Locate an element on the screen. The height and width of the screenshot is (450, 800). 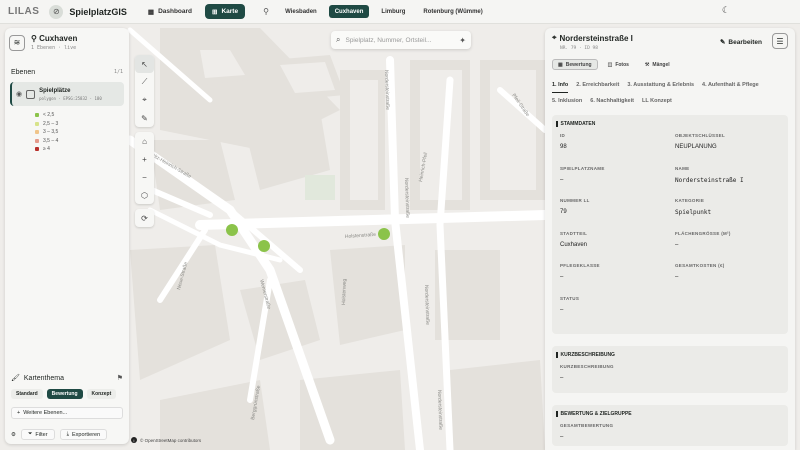
field: SPIELPLATZNAME – is located at coordinates (612, 182).